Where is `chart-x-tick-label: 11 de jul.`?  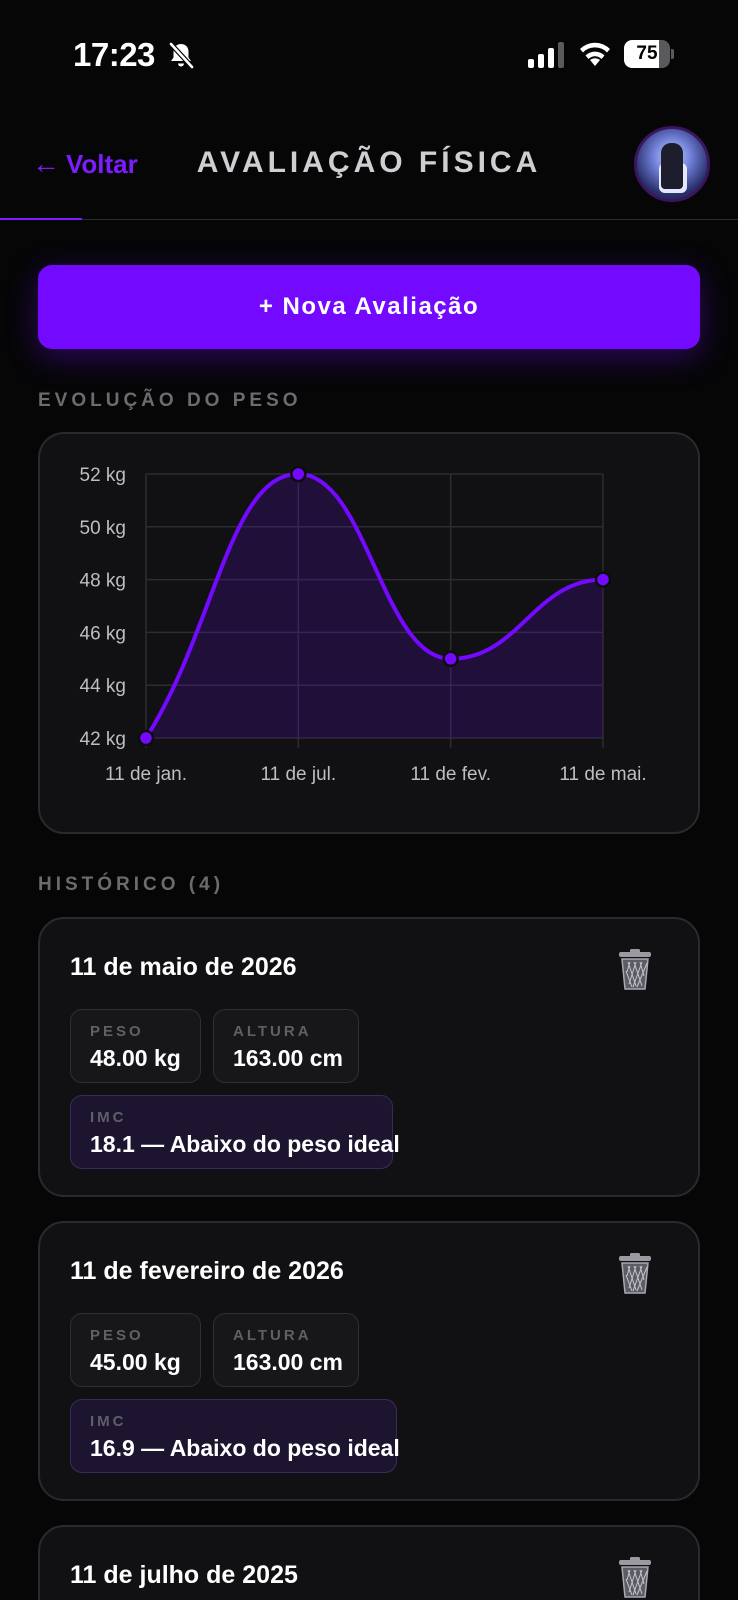 chart-x-tick-label: 11 de jul. is located at coordinates (298, 774).